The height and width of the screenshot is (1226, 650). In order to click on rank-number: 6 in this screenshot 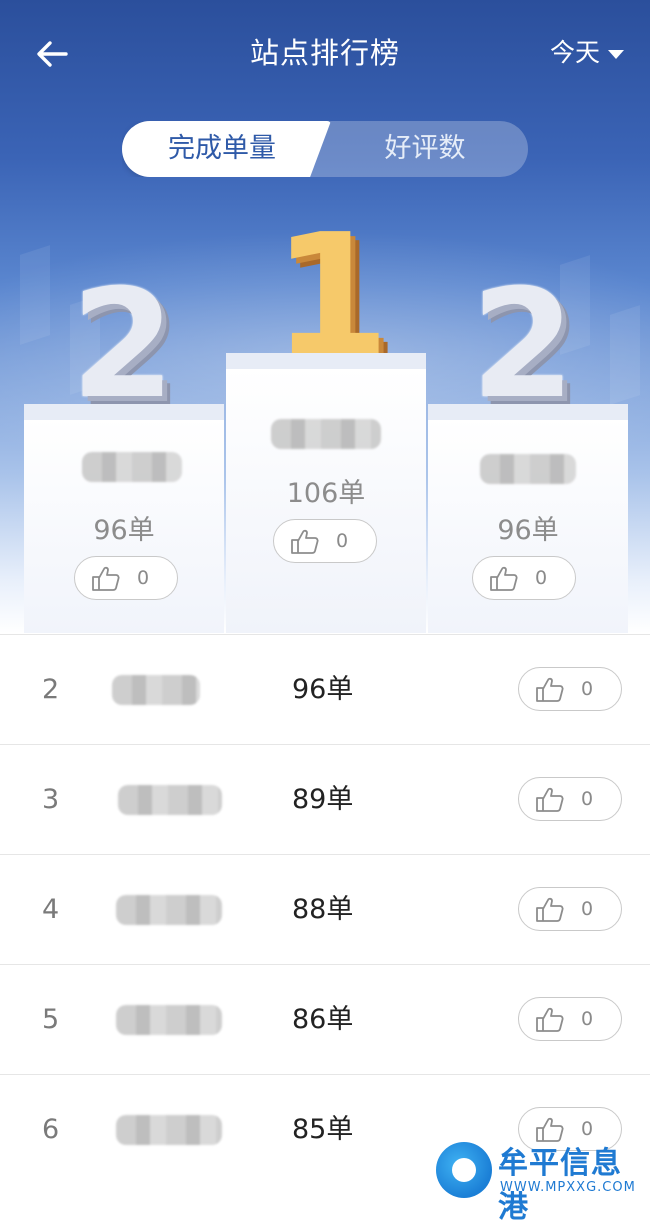, I will do `click(51, 1129)`.